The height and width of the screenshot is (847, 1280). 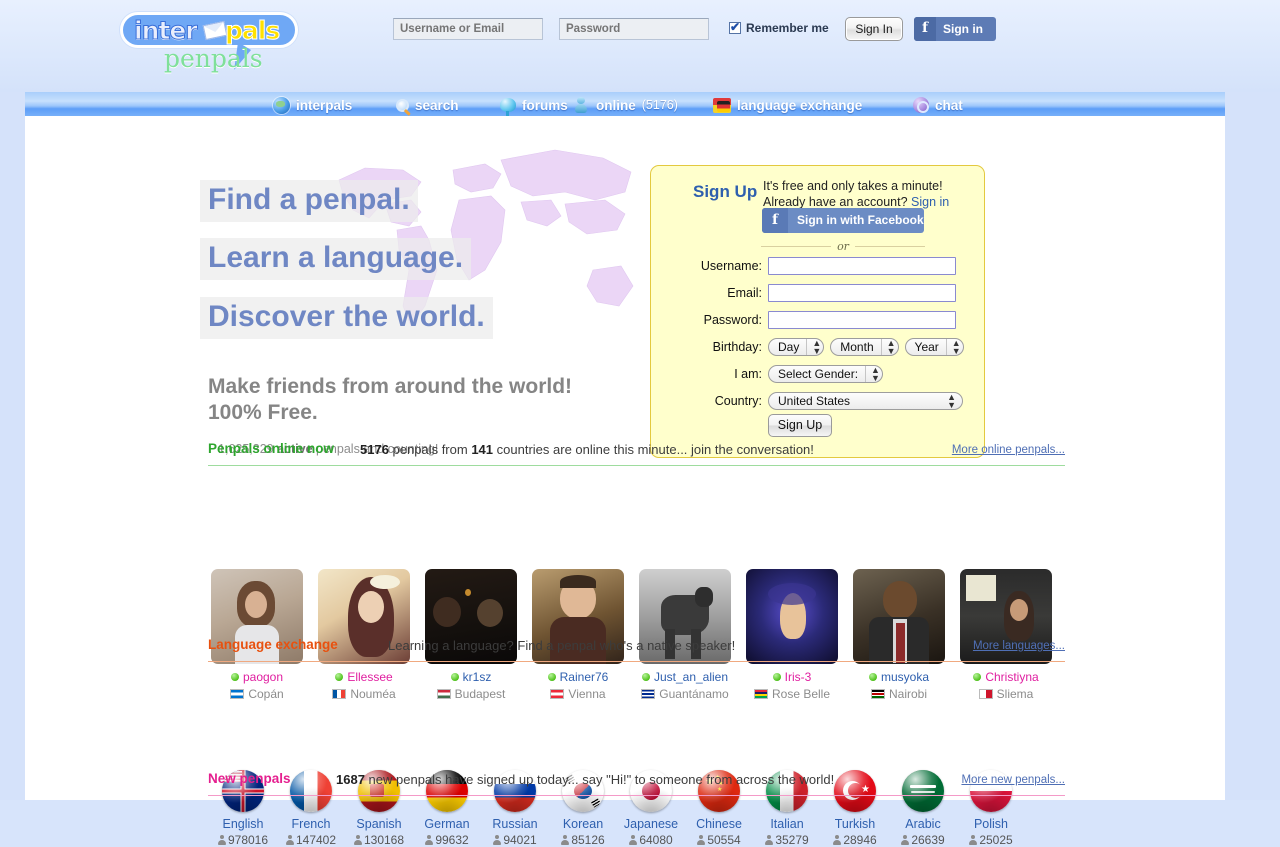 I want to click on birthday-year-select: Year ▲ ▼, so click(x=934, y=347).